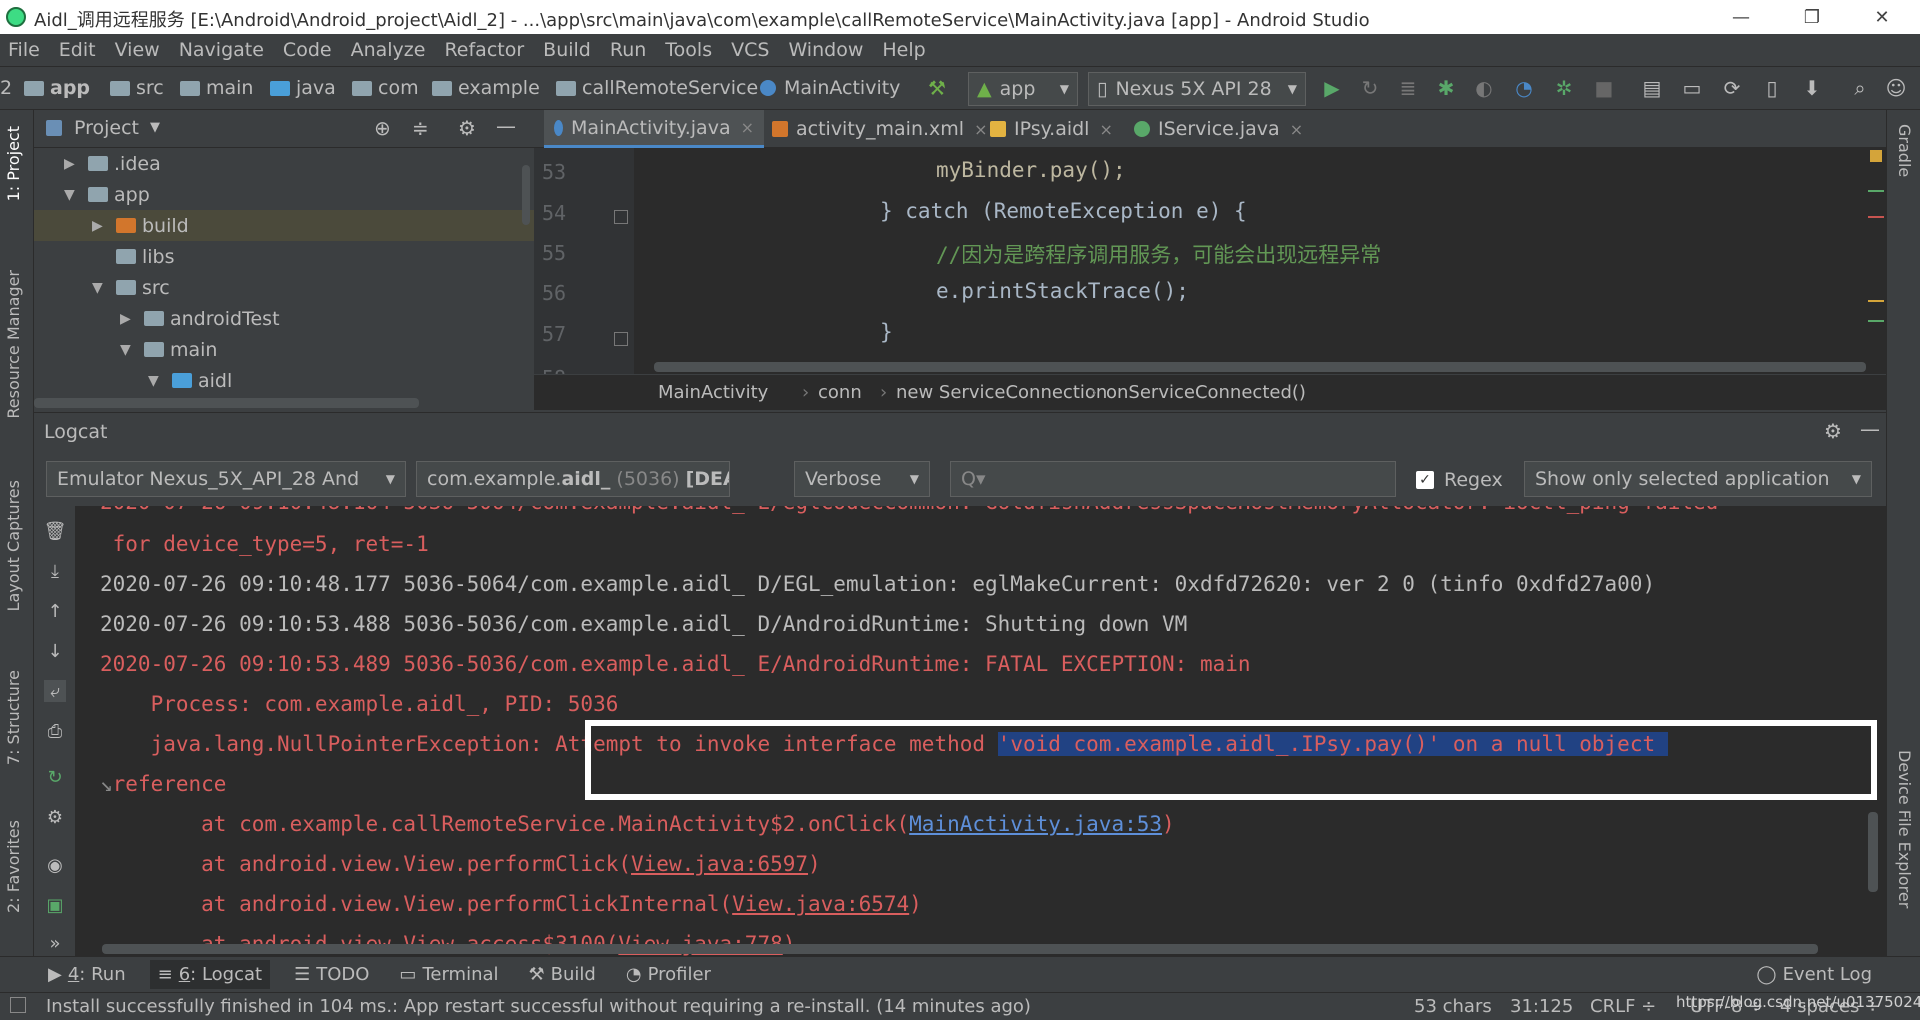 The width and height of the screenshot is (1920, 1020). Describe the element at coordinates (13, 163) in the screenshot. I see `tool-tab-project: 1: Project` at that location.